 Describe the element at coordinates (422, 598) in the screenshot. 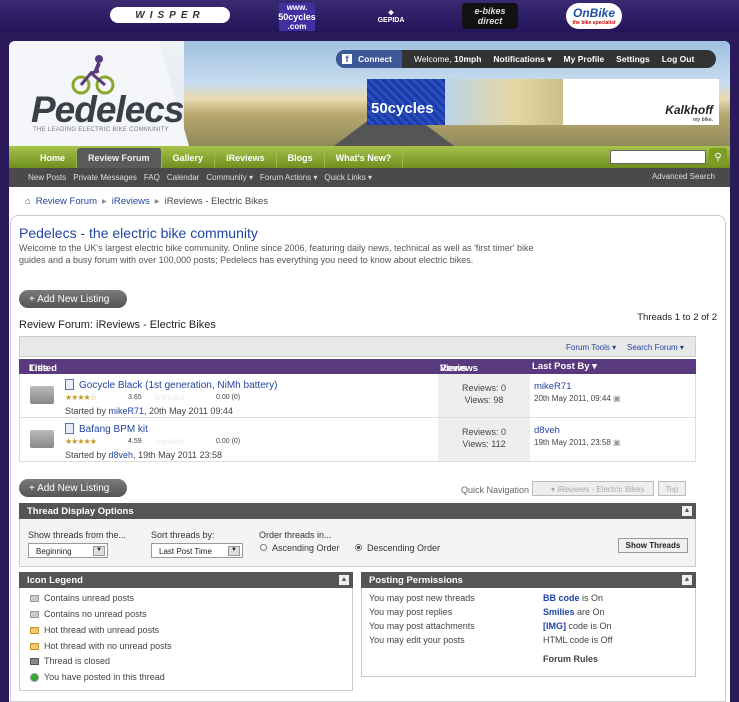

I see `permission-new-threads: You may post new threads` at that location.